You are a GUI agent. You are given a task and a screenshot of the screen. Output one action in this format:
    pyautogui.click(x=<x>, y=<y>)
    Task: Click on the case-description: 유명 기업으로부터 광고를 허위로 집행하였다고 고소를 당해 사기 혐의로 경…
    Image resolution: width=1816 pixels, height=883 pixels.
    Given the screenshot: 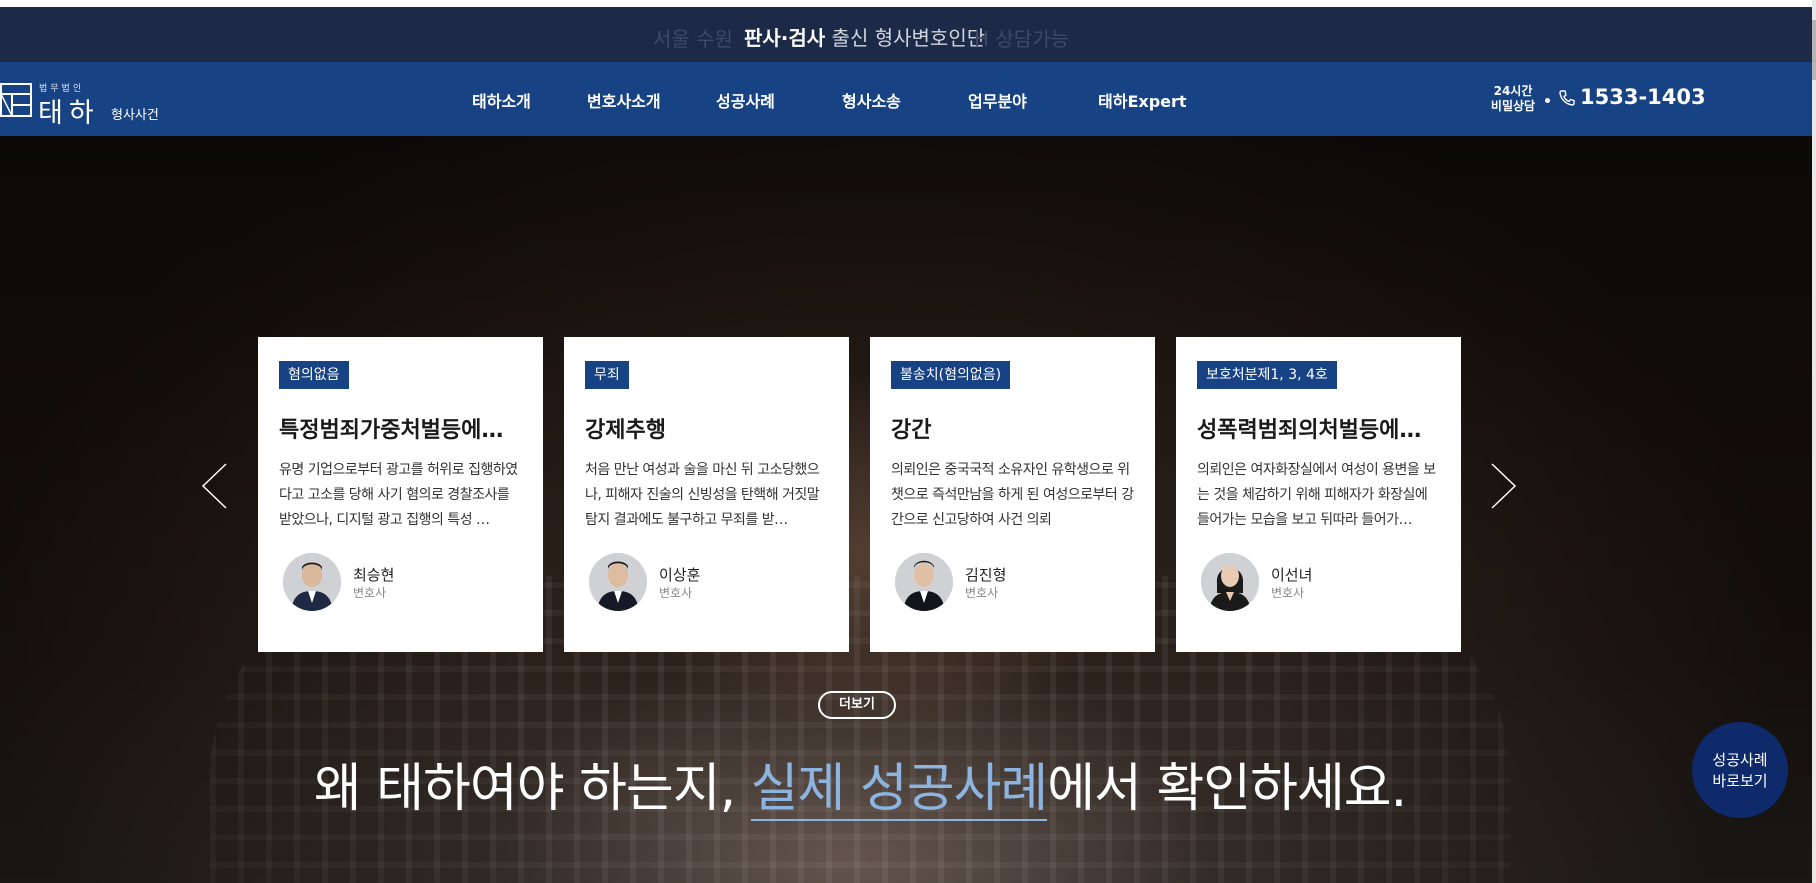 What is the action you would take?
    pyautogui.click(x=398, y=495)
    